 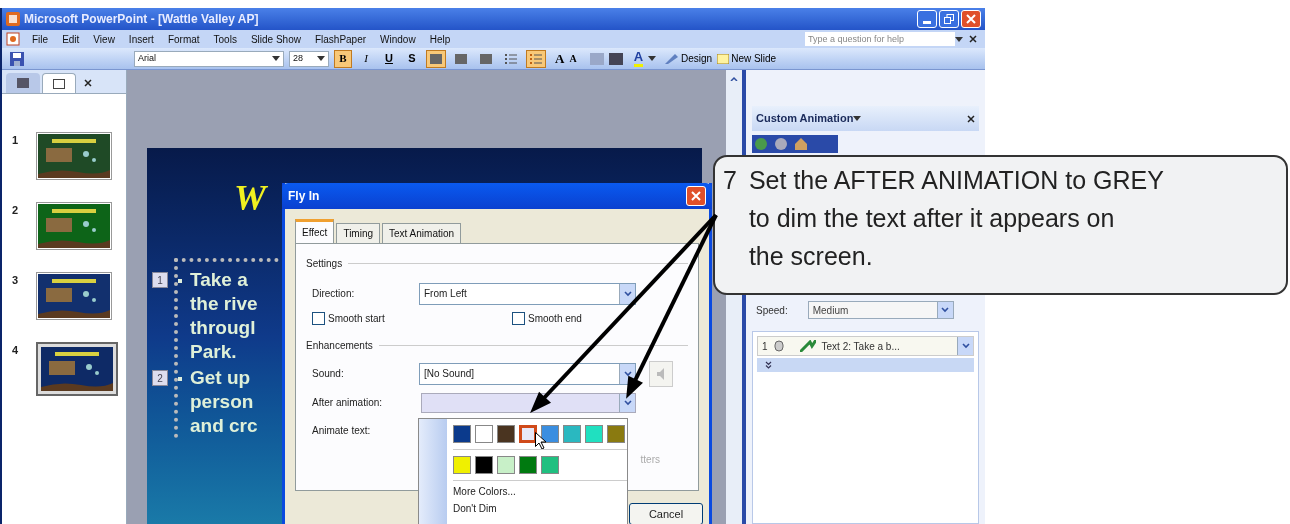 I want to click on indent-icon, so click(x=615, y=58).